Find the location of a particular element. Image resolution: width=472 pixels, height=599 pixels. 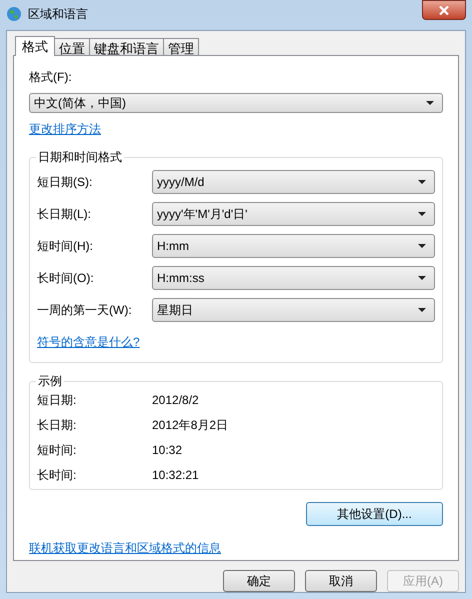

group-title: 示例 is located at coordinates (50, 381).